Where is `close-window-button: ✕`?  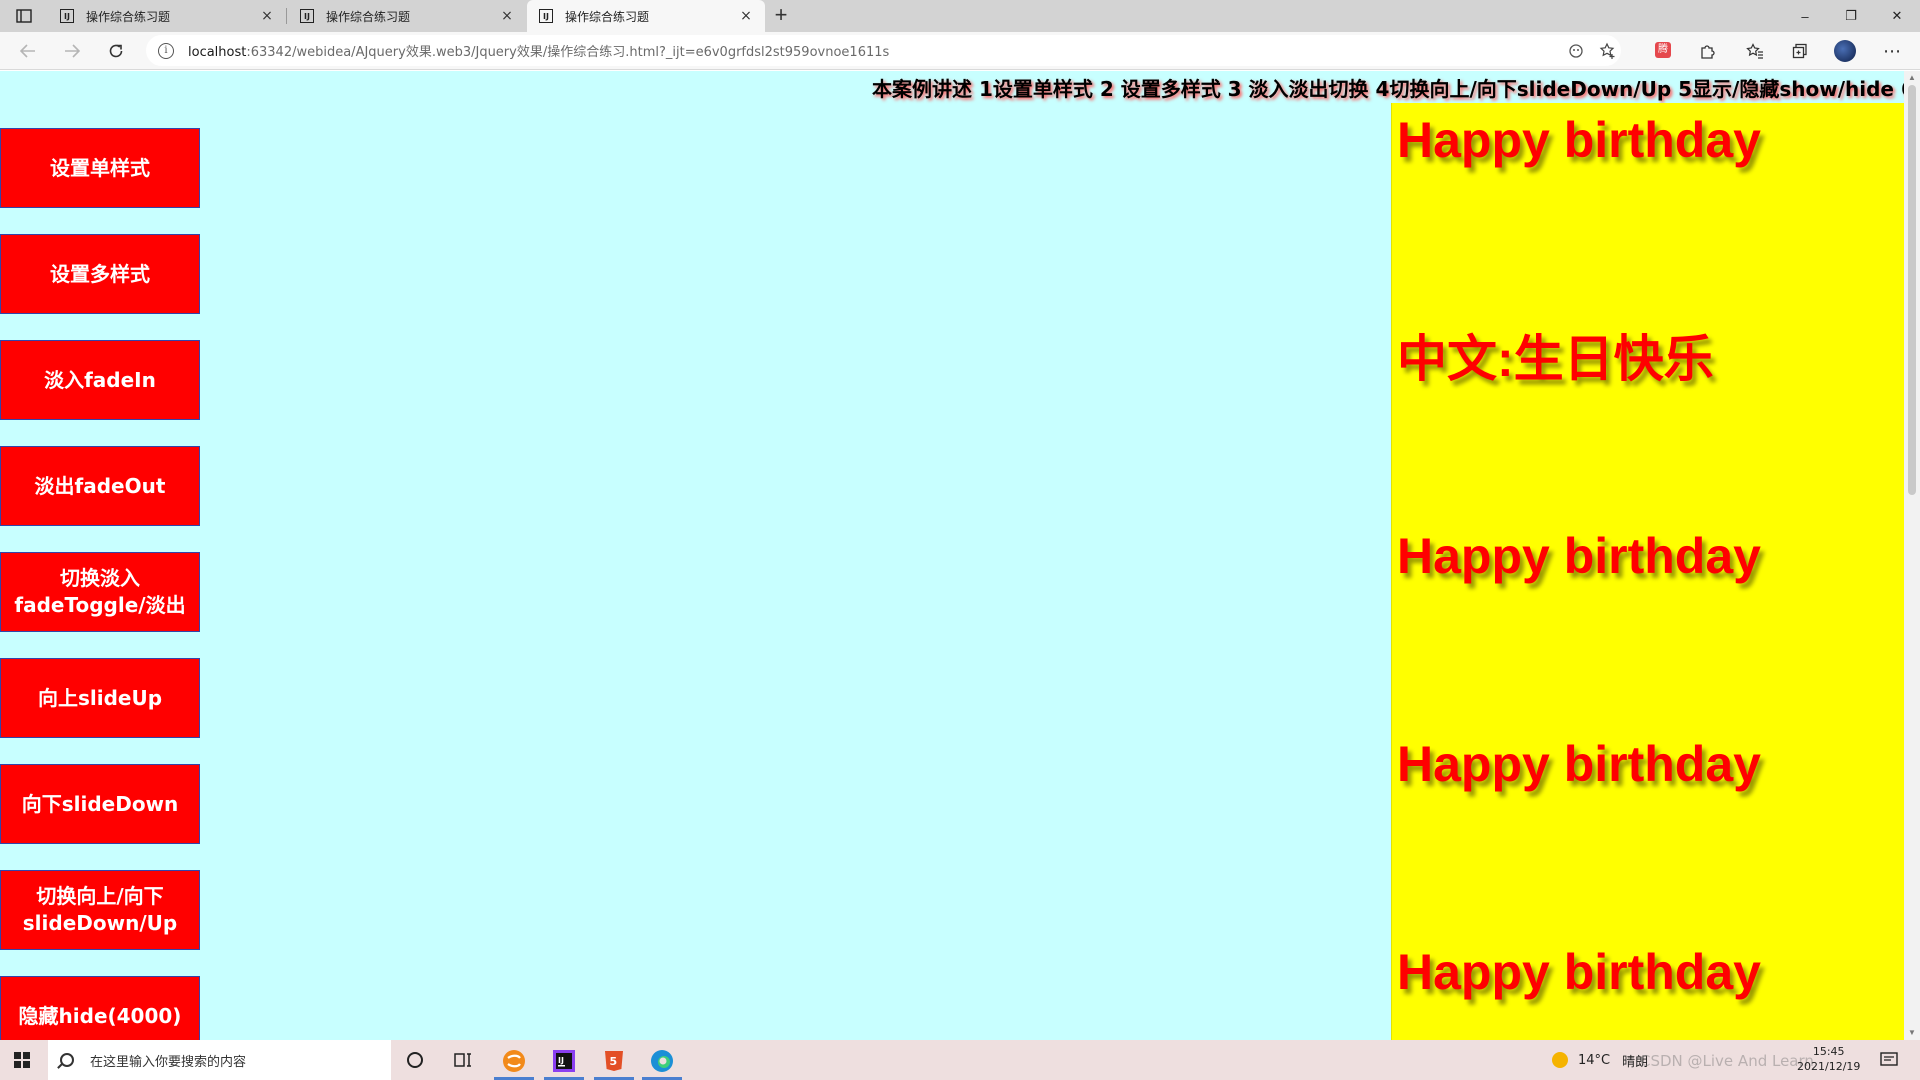 close-window-button: ✕ is located at coordinates (1897, 16).